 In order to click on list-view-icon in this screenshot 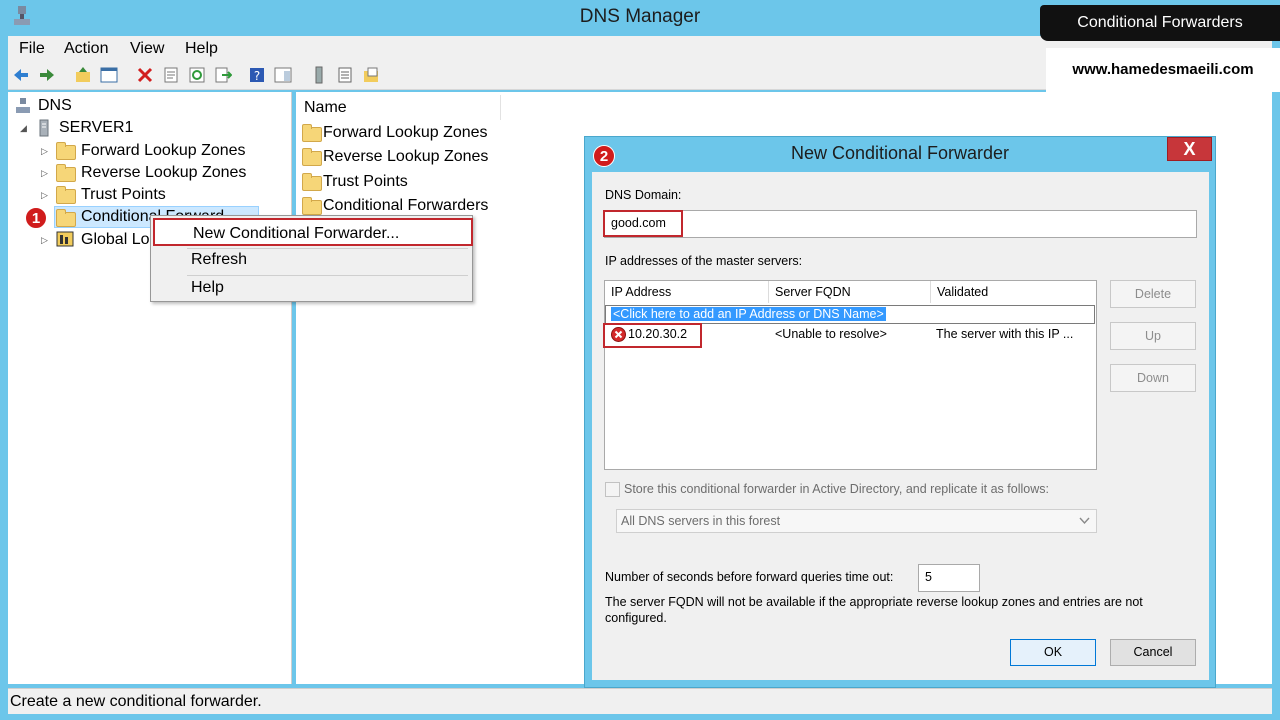, I will do `click(345, 75)`.